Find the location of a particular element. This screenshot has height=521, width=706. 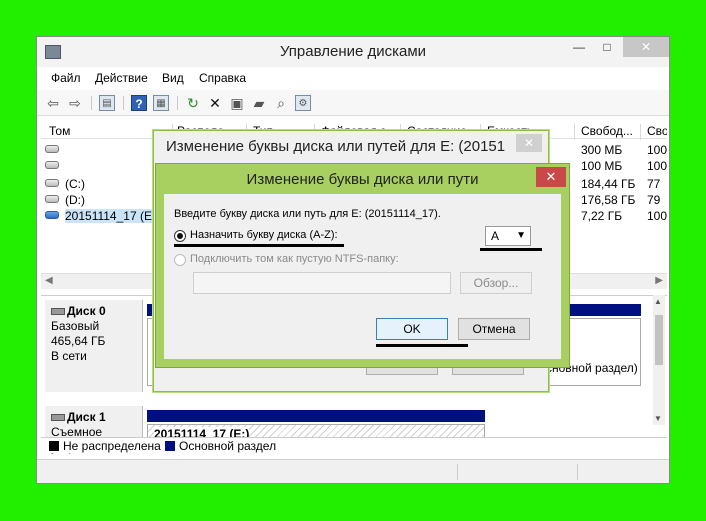

disk-size: 465,64 ГБ is located at coordinates (78, 341).